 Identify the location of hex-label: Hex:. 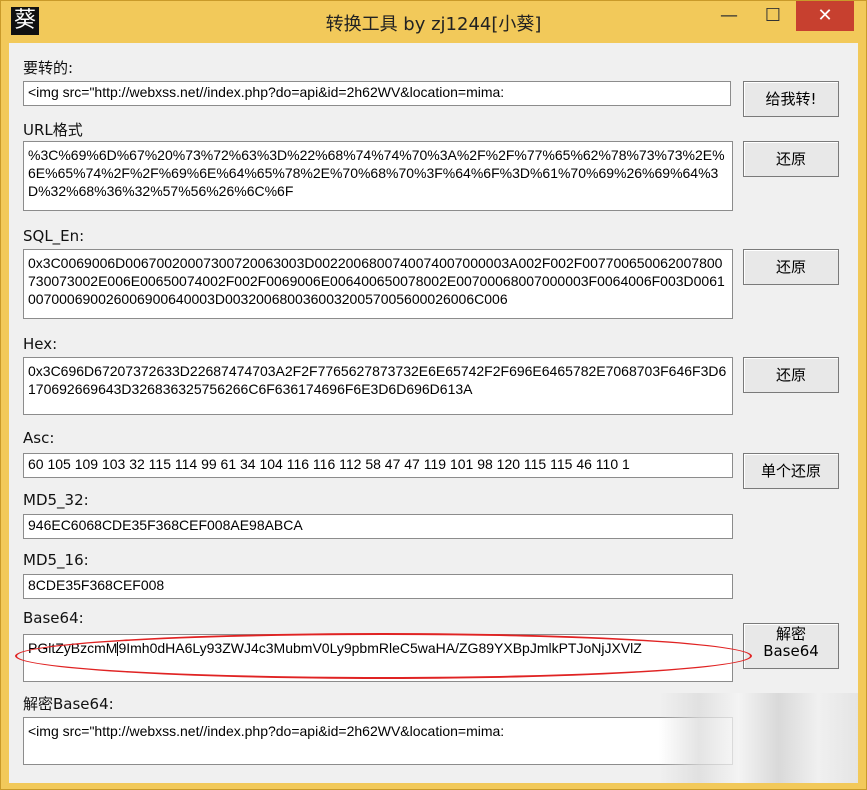
(40, 344).